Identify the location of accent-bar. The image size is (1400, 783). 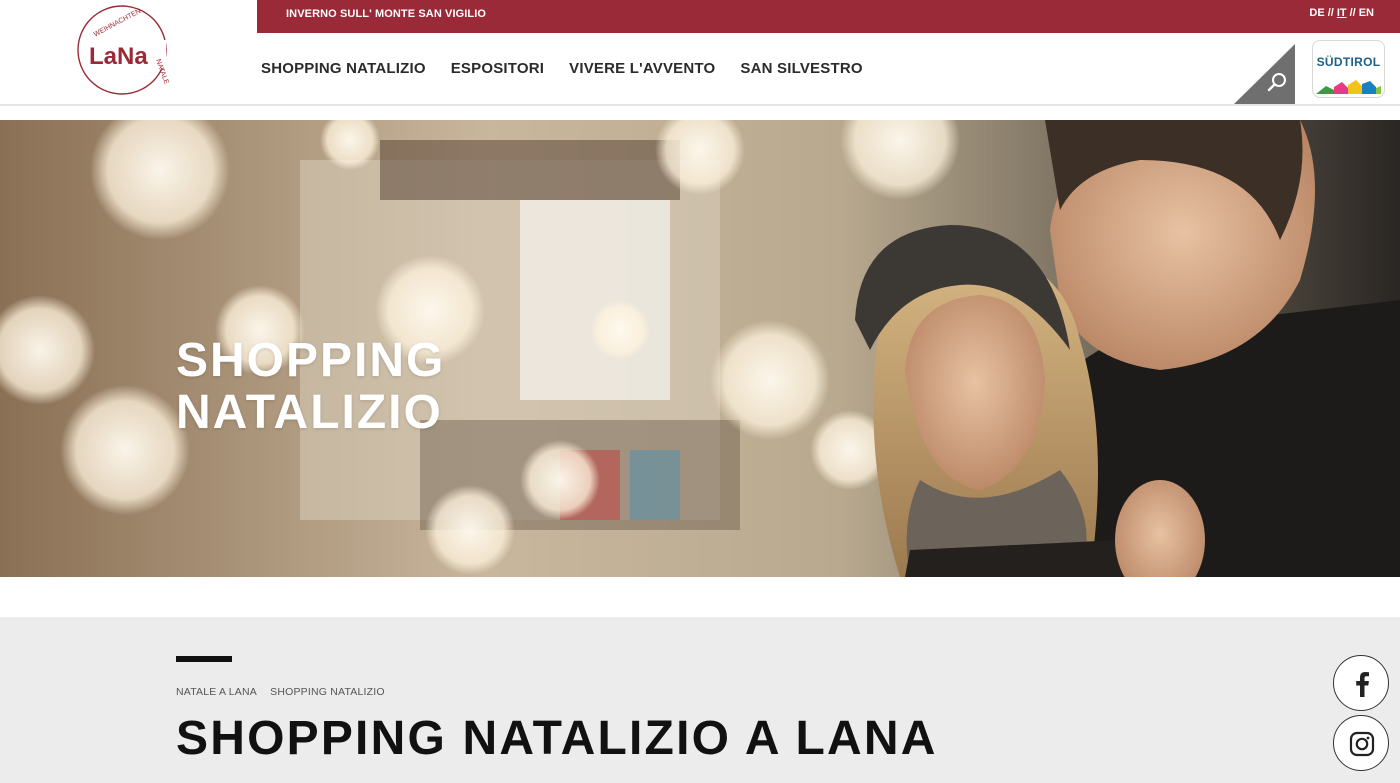
(204, 659).